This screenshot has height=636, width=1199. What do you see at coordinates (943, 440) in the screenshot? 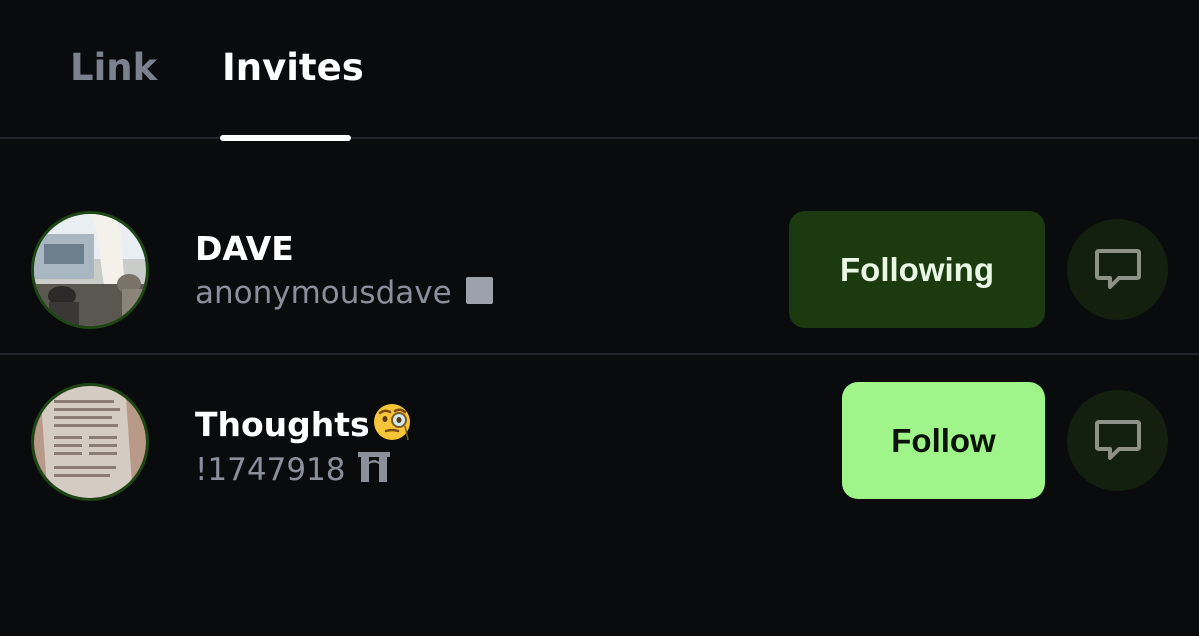
I see `follow-button: Follow` at bounding box center [943, 440].